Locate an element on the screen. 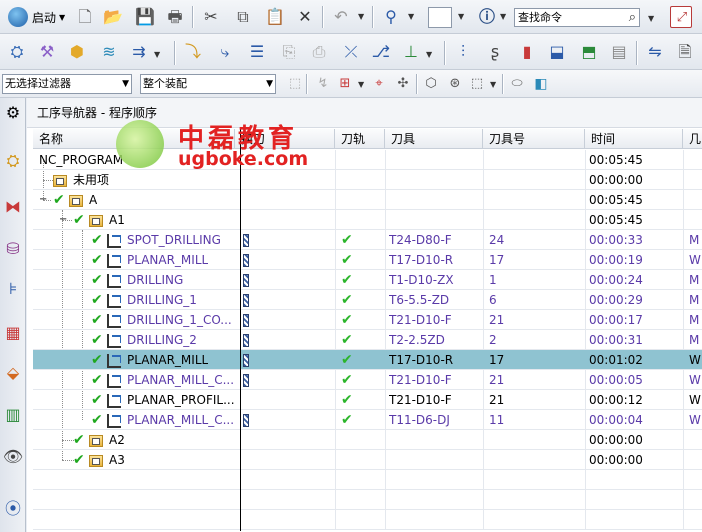  selection-tools-icon: ⚲ is located at coordinates (391, 17).